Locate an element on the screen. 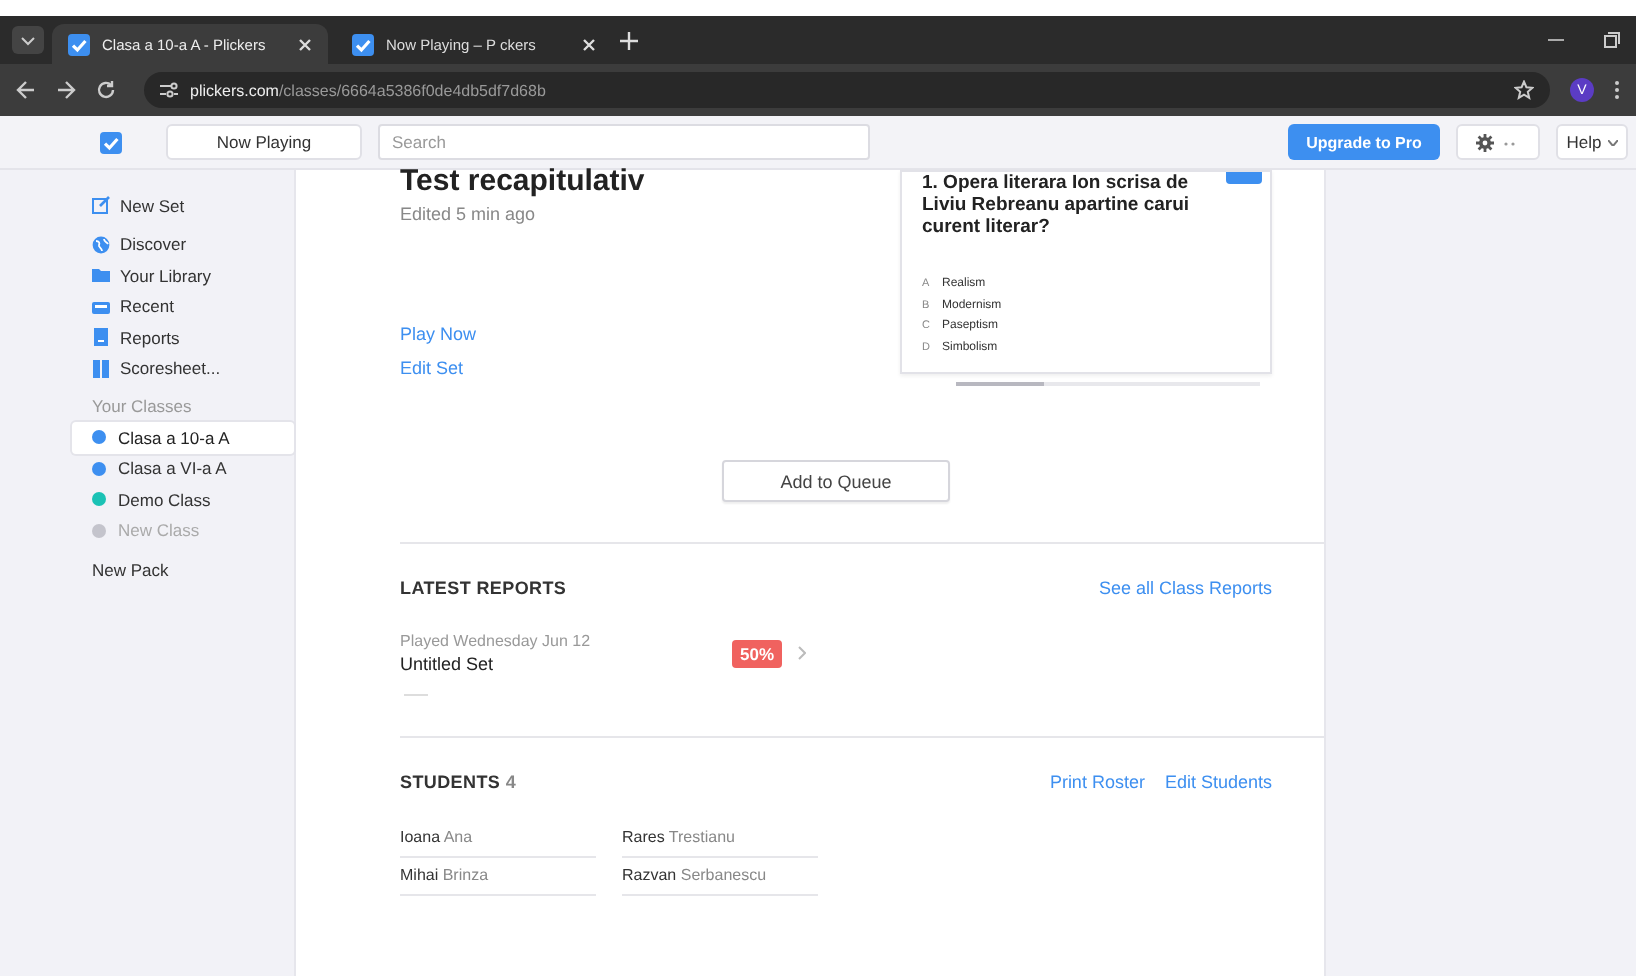 The width and height of the screenshot is (1636, 976). site-settings-icon is located at coordinates (169, 90).